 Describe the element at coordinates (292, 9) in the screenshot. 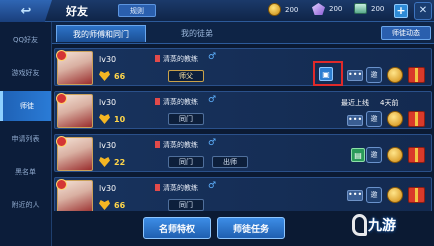

I see `coin-amount: 200` at that location.